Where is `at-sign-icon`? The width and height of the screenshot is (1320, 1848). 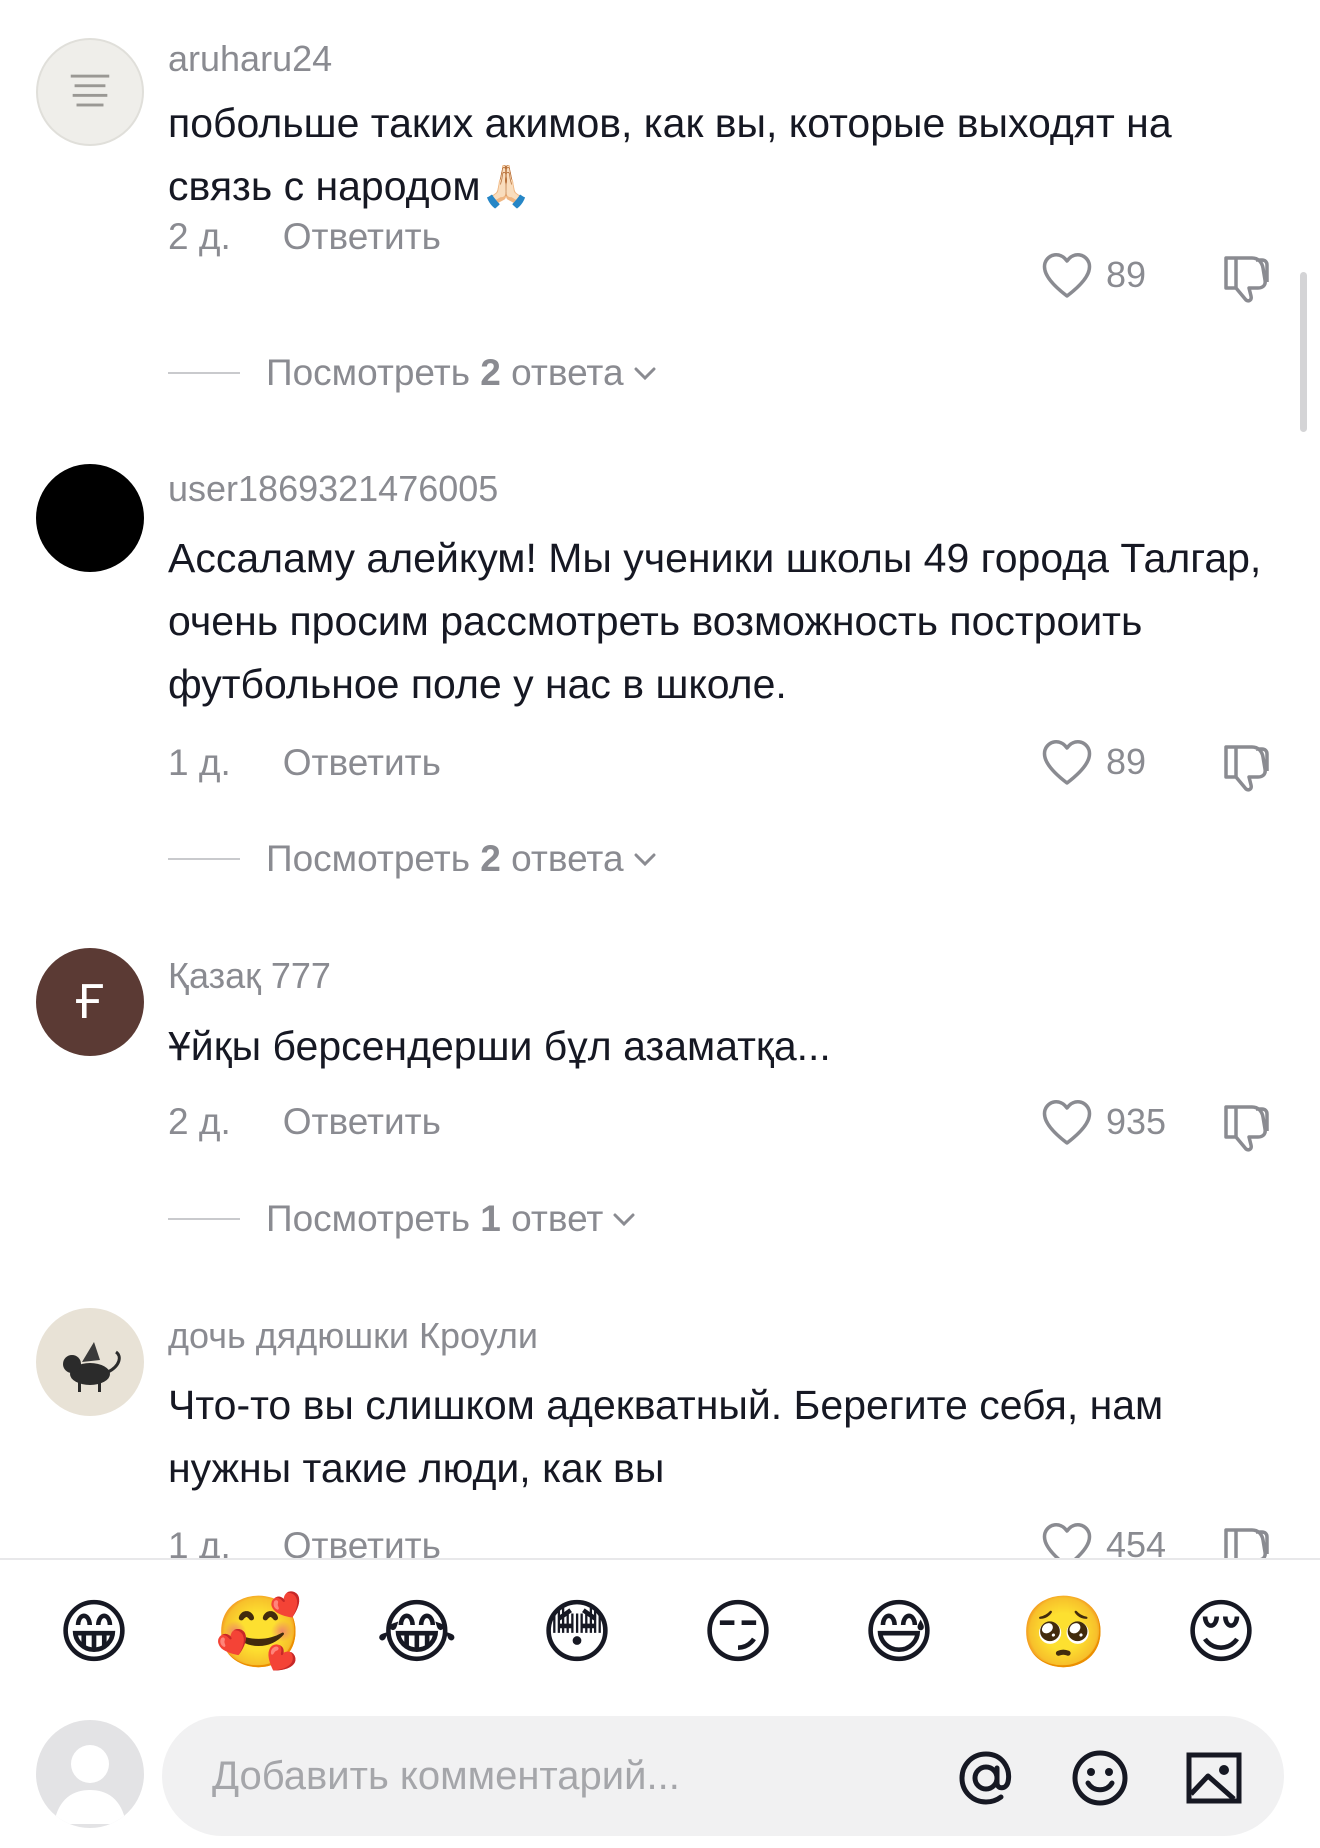 at-sign-icon is located at coordinates (986, 1778).